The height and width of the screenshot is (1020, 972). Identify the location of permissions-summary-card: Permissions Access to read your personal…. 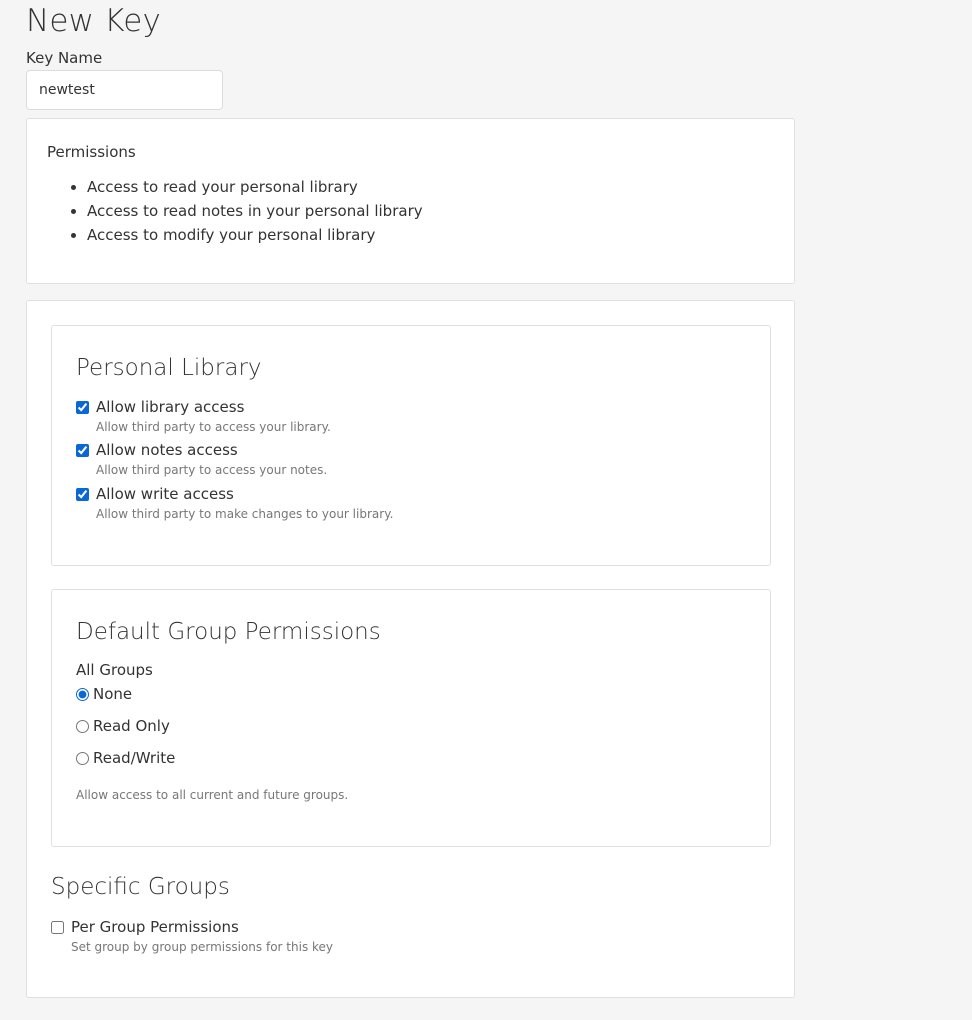
(410, 201).